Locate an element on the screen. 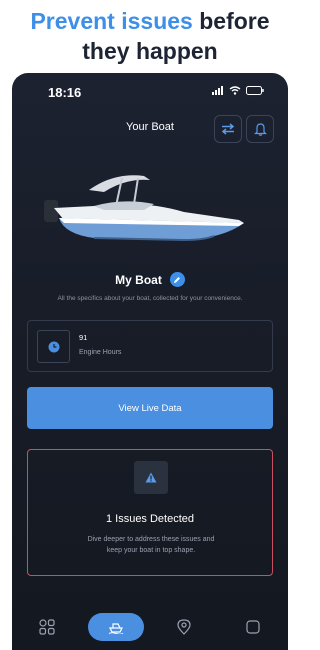 The width and height of the screenshot is (320, 650). boat-image is located at coordinates (144, 208).